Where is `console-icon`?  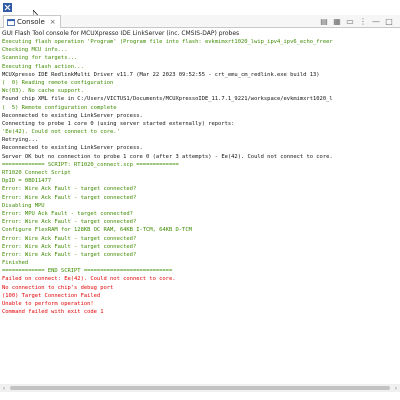 console-icon is located at coordinates (11, 22).